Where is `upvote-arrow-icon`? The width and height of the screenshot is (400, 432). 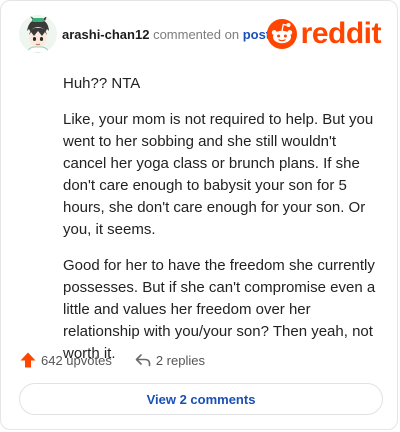 upvote-arrow-icon is located at coordinates (28, 360).